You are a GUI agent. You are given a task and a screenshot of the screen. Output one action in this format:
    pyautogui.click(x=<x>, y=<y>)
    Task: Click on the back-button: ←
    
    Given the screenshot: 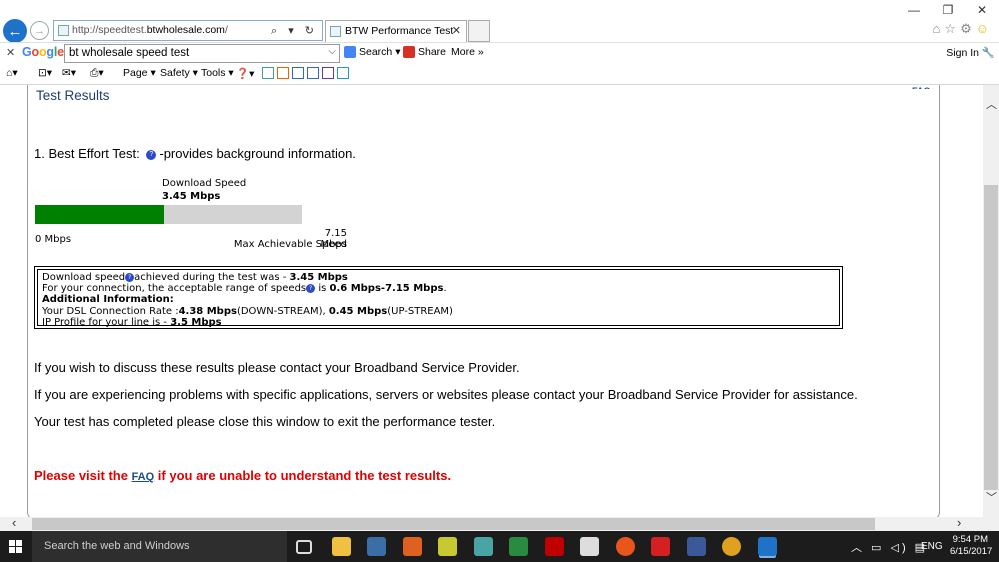 What is the action you would take?
    pyautogui.click(x=15, y=31)
    